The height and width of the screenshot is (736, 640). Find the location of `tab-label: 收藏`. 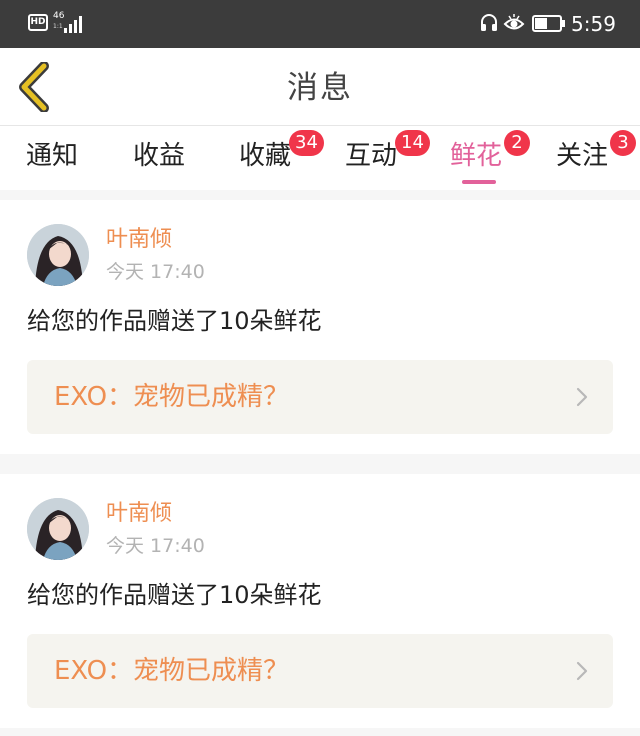

tab-label: 收藏 is located at coordinates (265, 156).